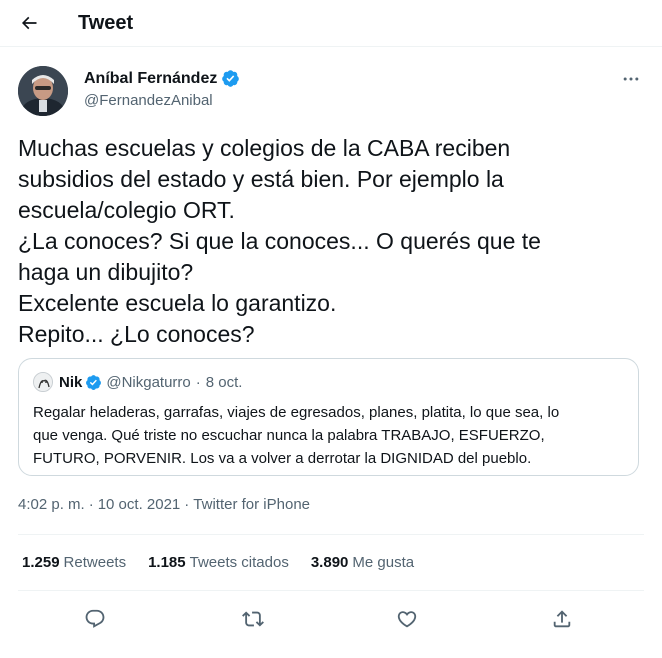  Describe the element at coordinates (136, 334) in the screenshot. I see `tweet-line: Repito... ¿Lo conoces?` at that location.